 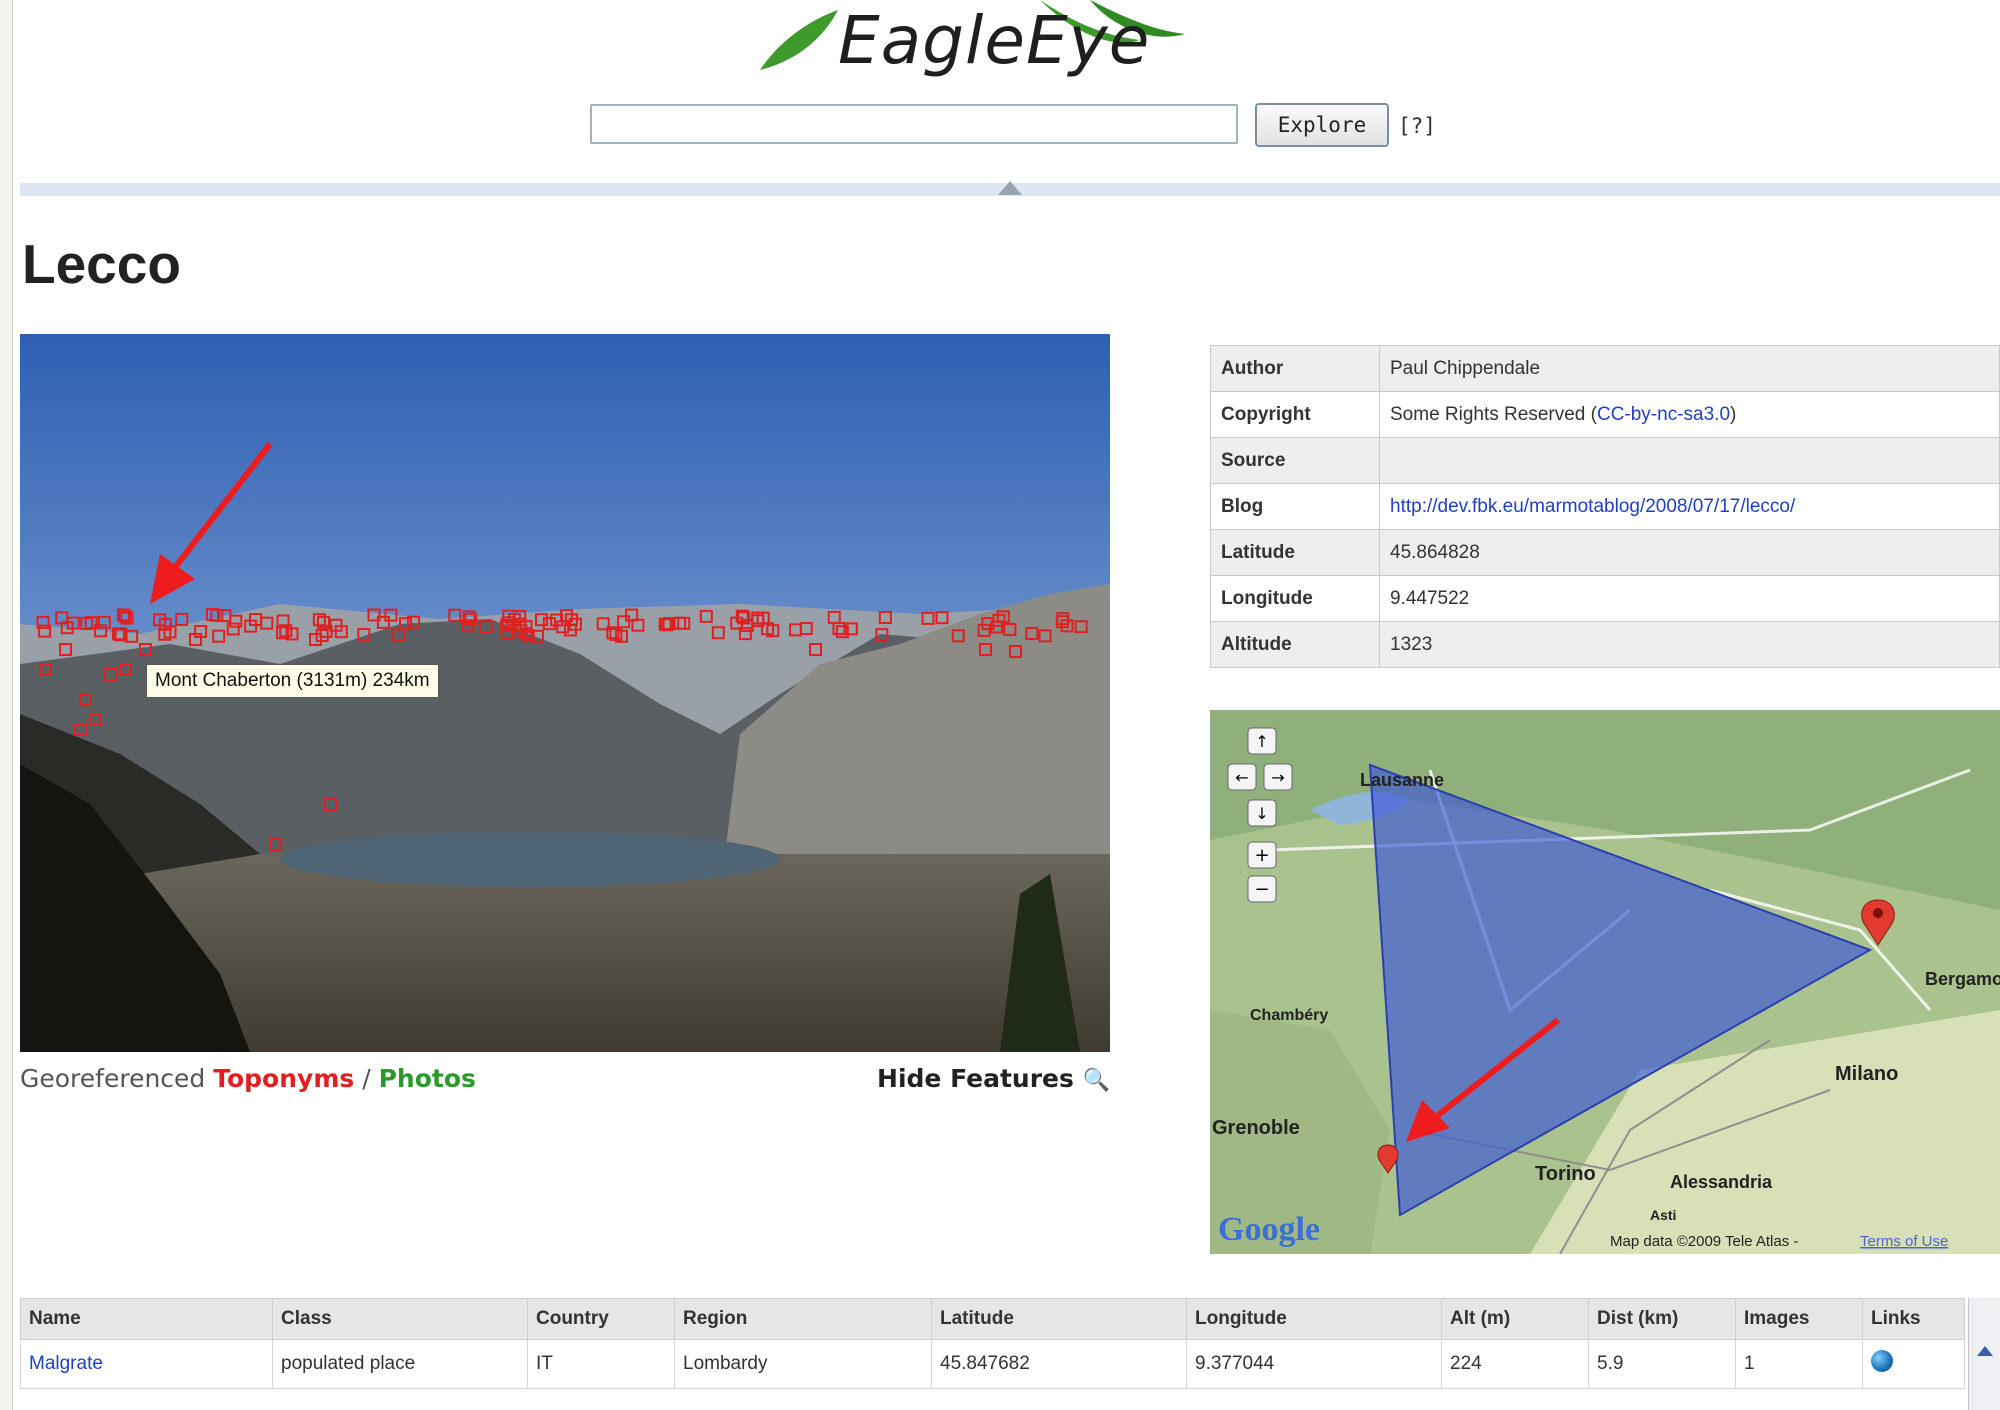 What do you see at coordinates (975, 1078) in the screenshot?
I see `hide-features-label: Hide Features` at bounding box center [975, 1078].